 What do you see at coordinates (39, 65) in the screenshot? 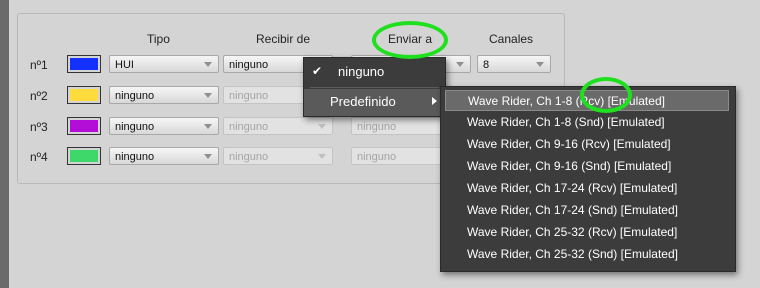
I see `row-label: nº1` at bounding box center [39, 65].